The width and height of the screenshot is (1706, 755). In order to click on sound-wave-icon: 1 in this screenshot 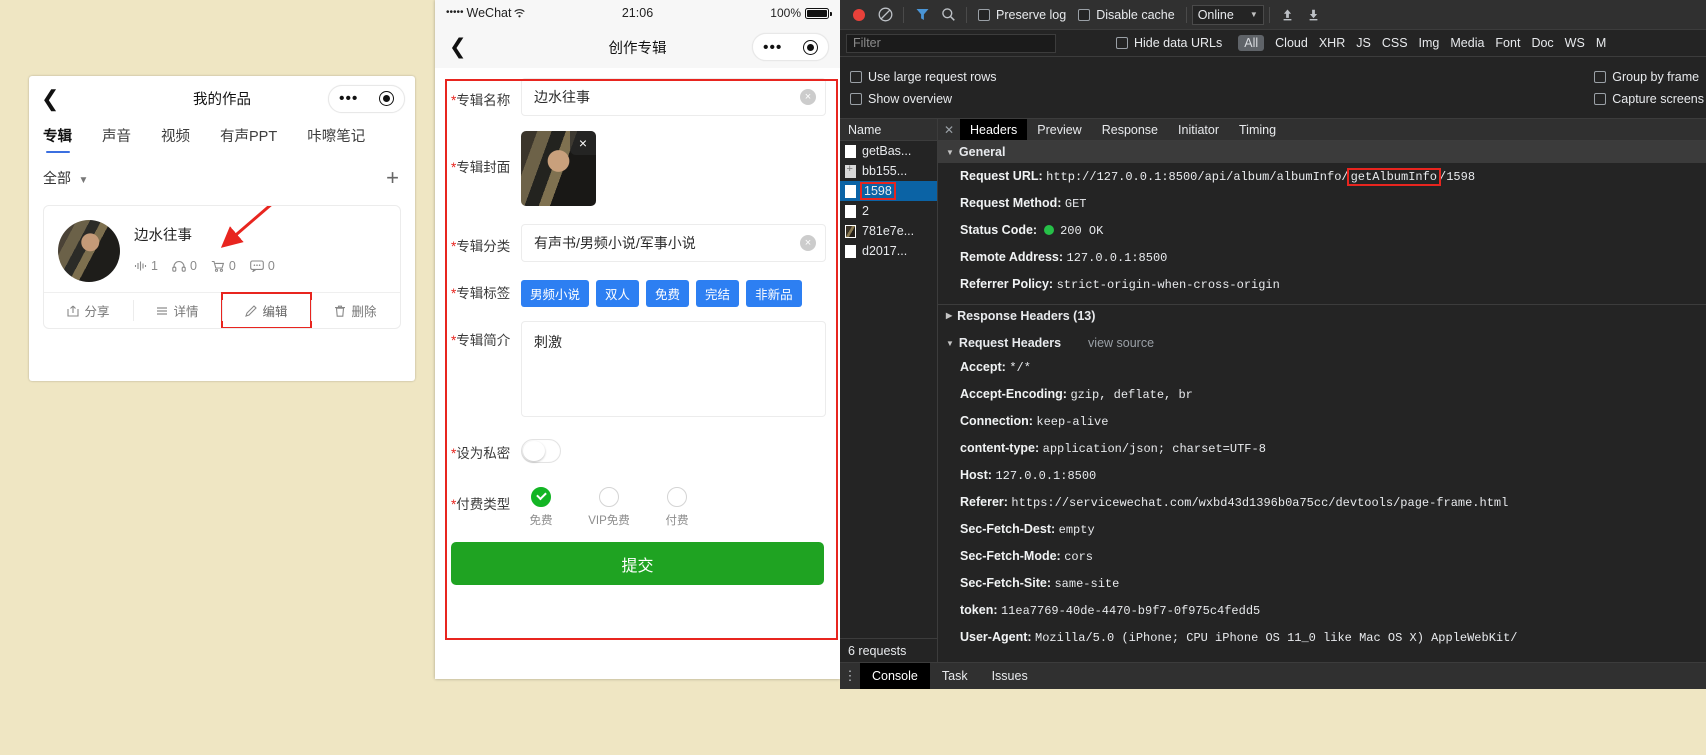, I will do `click(146, 266)`.